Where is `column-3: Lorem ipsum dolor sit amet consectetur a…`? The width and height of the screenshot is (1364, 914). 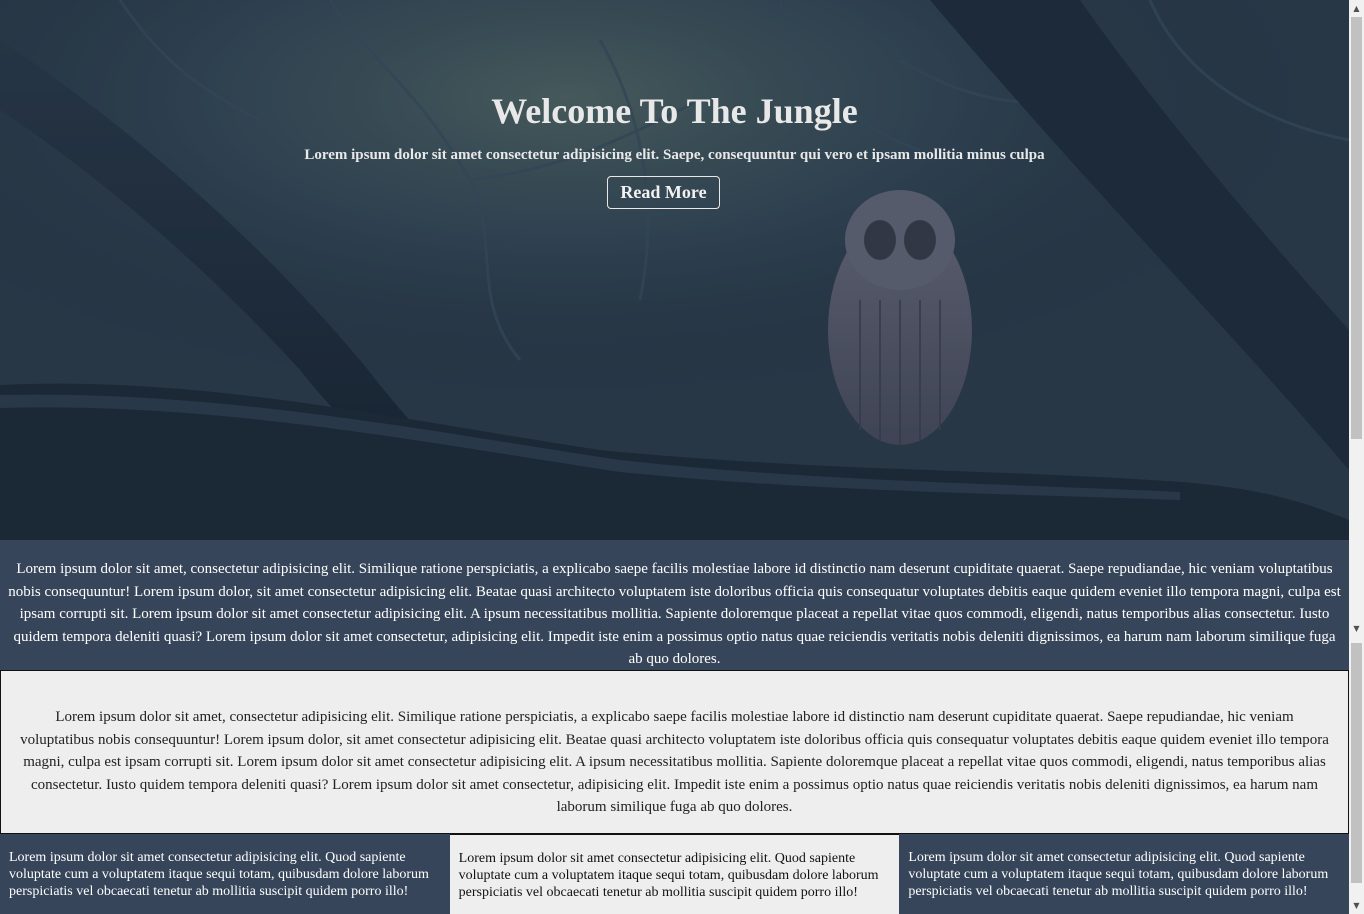
column-3: Lorem ipsum dolor sit amet consectetur a… is located at coordinates (1124, 874).